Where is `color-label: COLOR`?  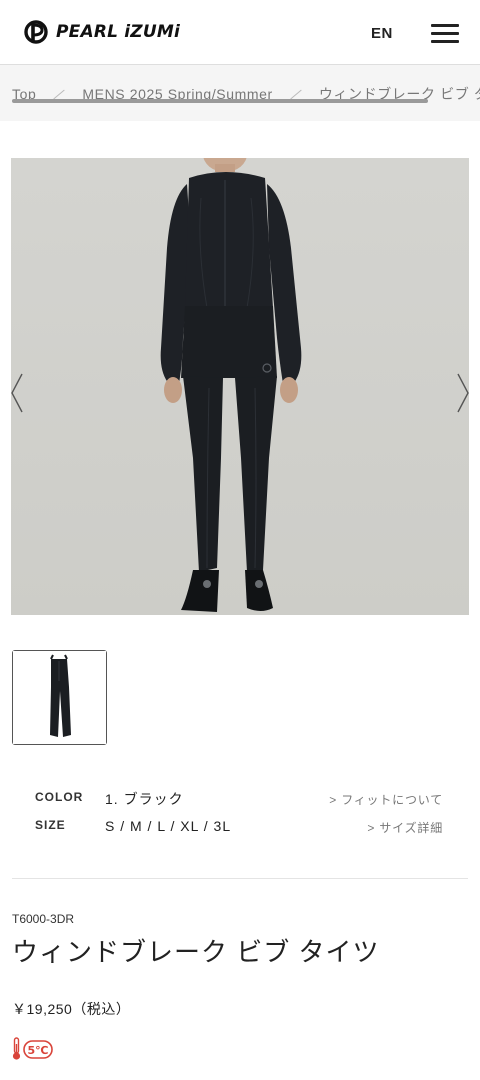 color-label: COLOR is located at coordinates (59, 797).